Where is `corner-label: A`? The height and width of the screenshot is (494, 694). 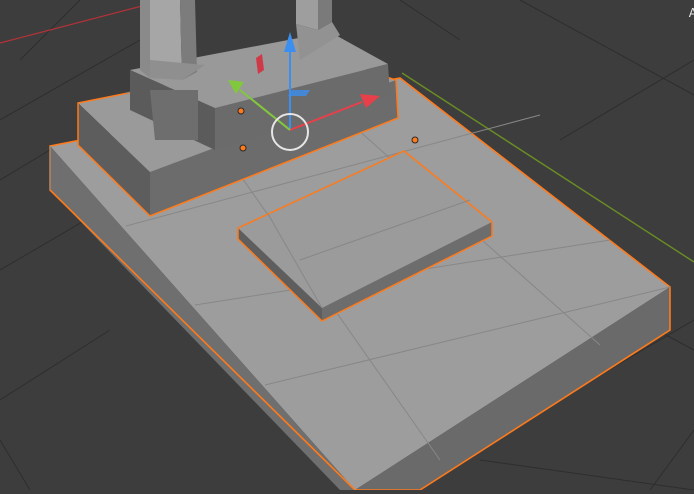 corner-label: A is located at coordinates (691, 13).